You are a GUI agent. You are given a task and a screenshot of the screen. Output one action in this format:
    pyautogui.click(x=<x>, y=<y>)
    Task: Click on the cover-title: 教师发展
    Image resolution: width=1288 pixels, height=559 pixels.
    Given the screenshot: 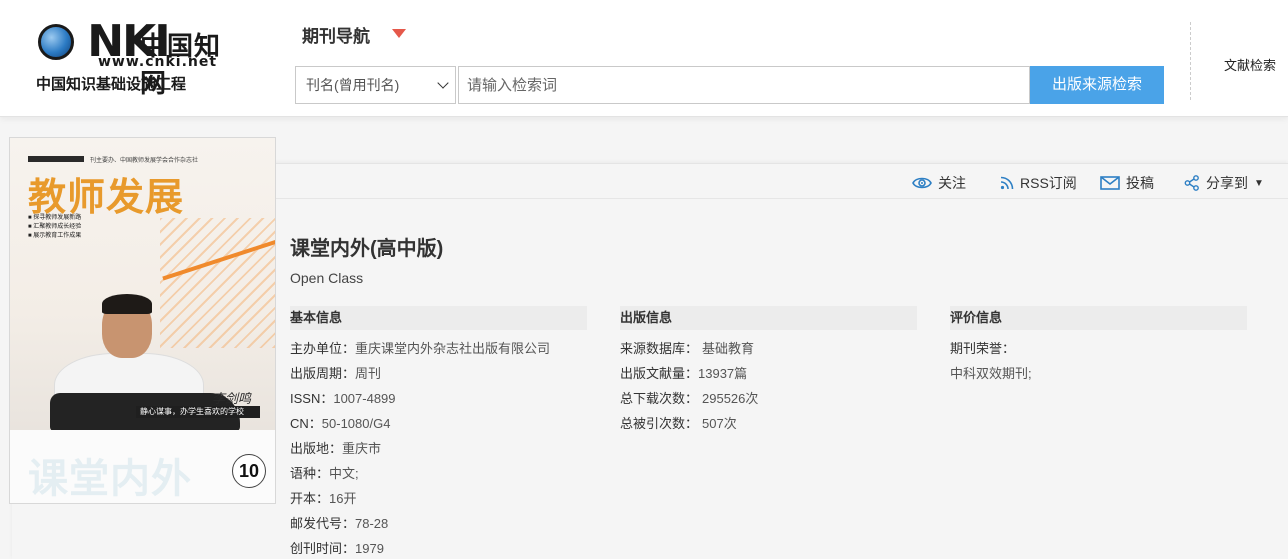 What is the action you would take?
    pyautogui.click(x=106, y=197)
    